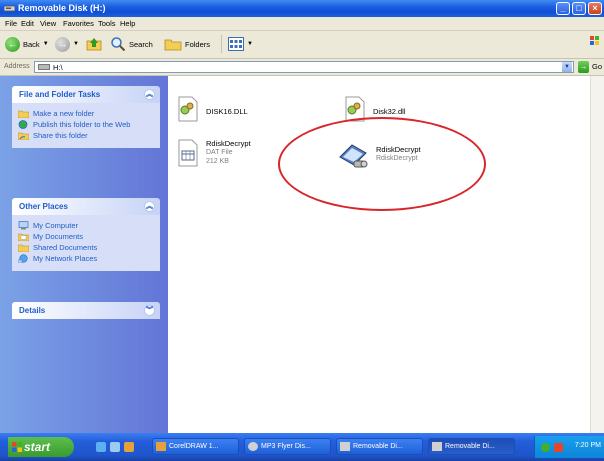 This screenshot has height=461, width=604. What do you see at coordinates (12, 44) in the screenshot?
I see `back-arrow-icon: ←` at bounding box center [12, 44].